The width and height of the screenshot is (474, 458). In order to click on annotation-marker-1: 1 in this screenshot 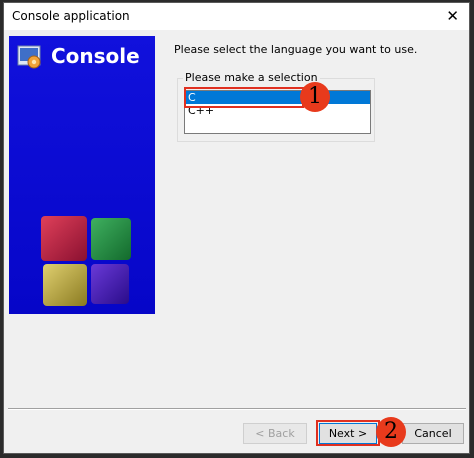, I will do `click(315, 97)`.